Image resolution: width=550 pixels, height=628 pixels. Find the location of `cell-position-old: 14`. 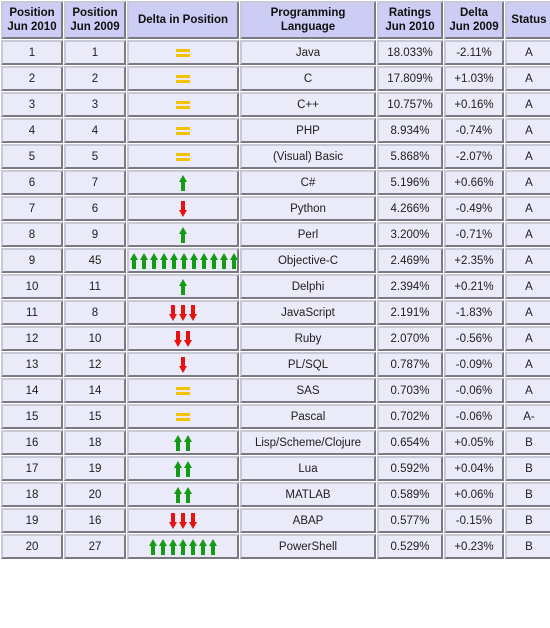

cell-position-old: 14 is located at coordinates (95, 390).